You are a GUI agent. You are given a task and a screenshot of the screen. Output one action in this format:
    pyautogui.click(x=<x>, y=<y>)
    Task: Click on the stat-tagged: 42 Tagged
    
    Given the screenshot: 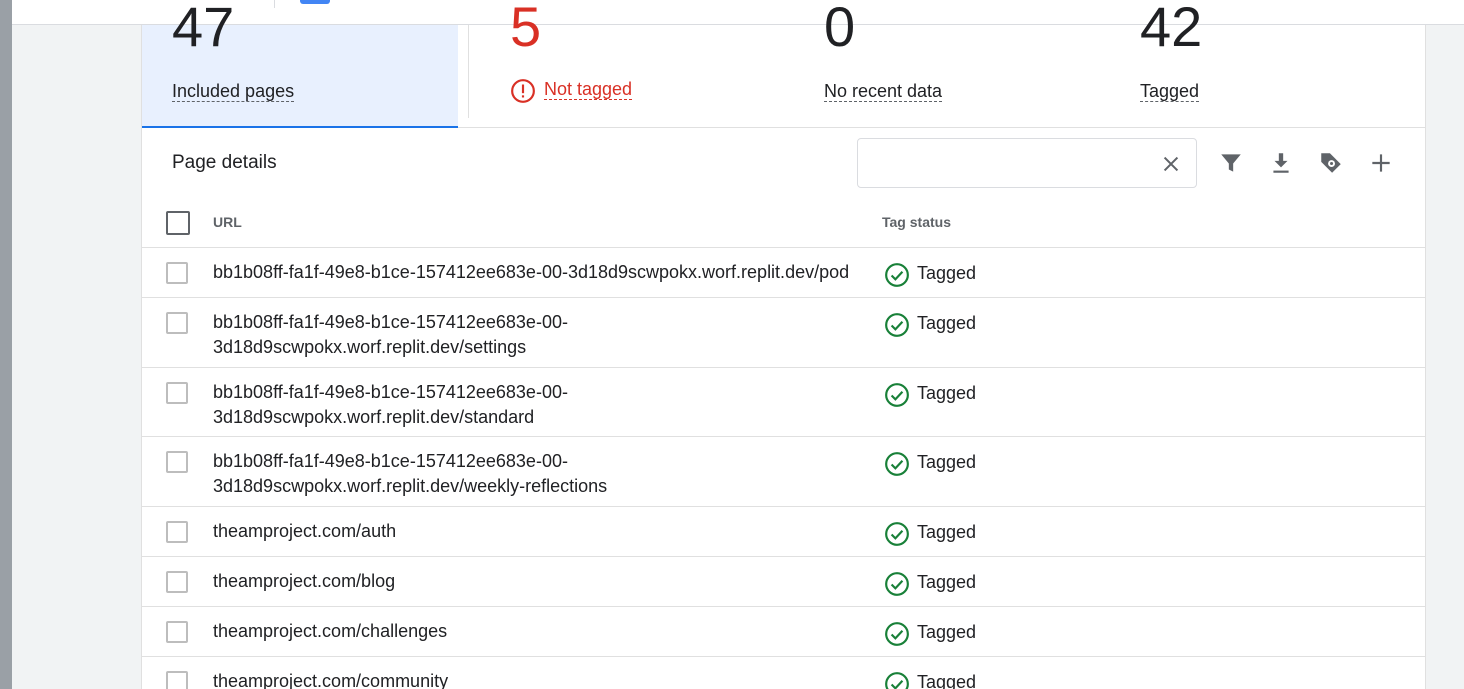 What is the action you would take?
    pyautogui.click(x=1260, y=64)
    